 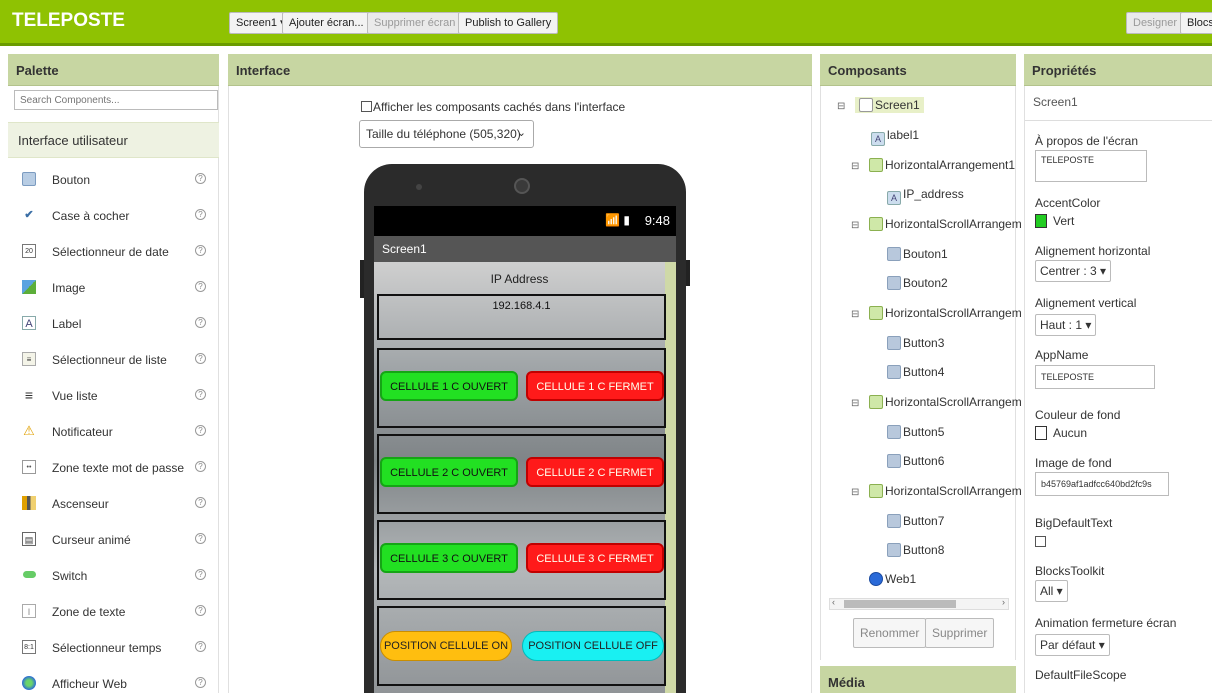 What do you see at coordinates (521, 474) in the screenshot?
I see `row-cellule-2: CELLULE 2 C OUVERT CELLULE 2 C FERMET` at bounding box center [521, 474].